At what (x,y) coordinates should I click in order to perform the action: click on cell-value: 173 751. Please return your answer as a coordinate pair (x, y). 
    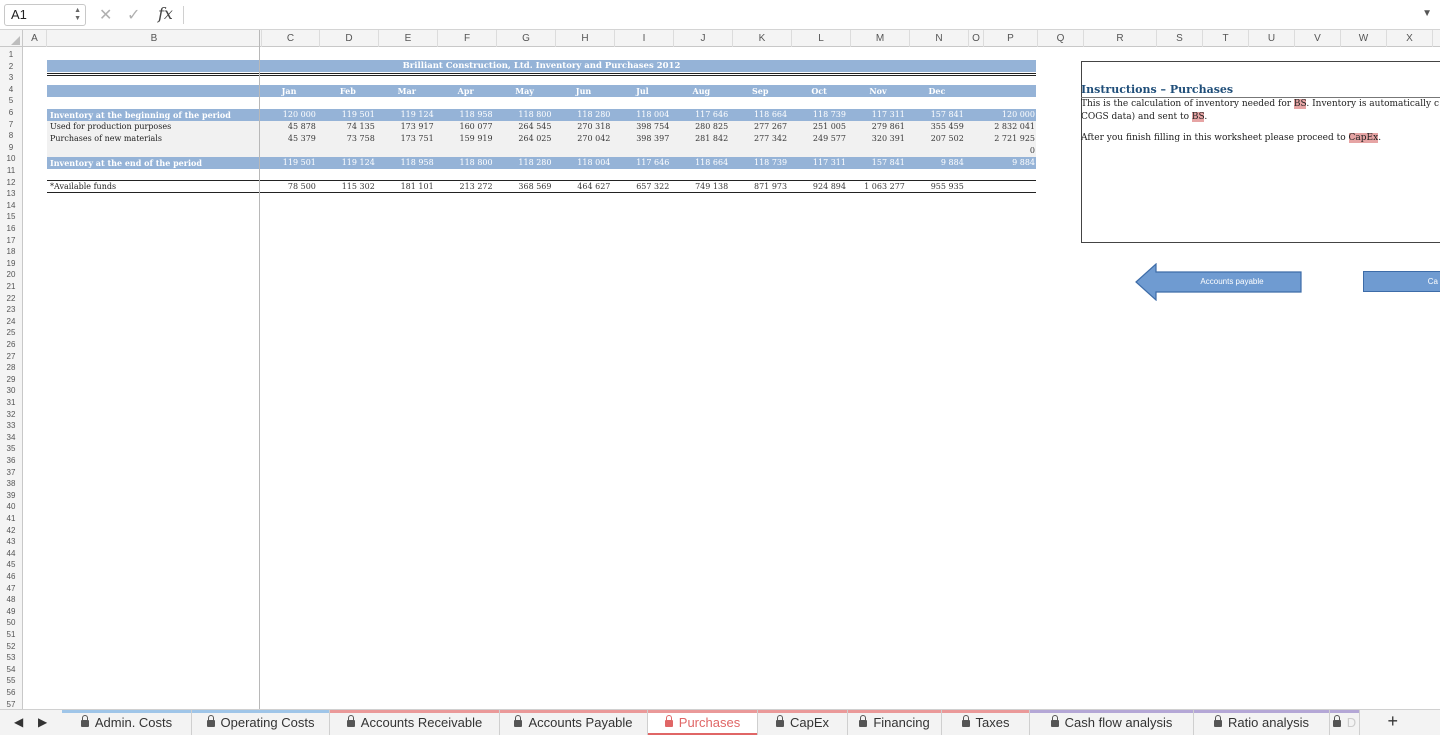
    Looking at the image, I should click on (406, 139).